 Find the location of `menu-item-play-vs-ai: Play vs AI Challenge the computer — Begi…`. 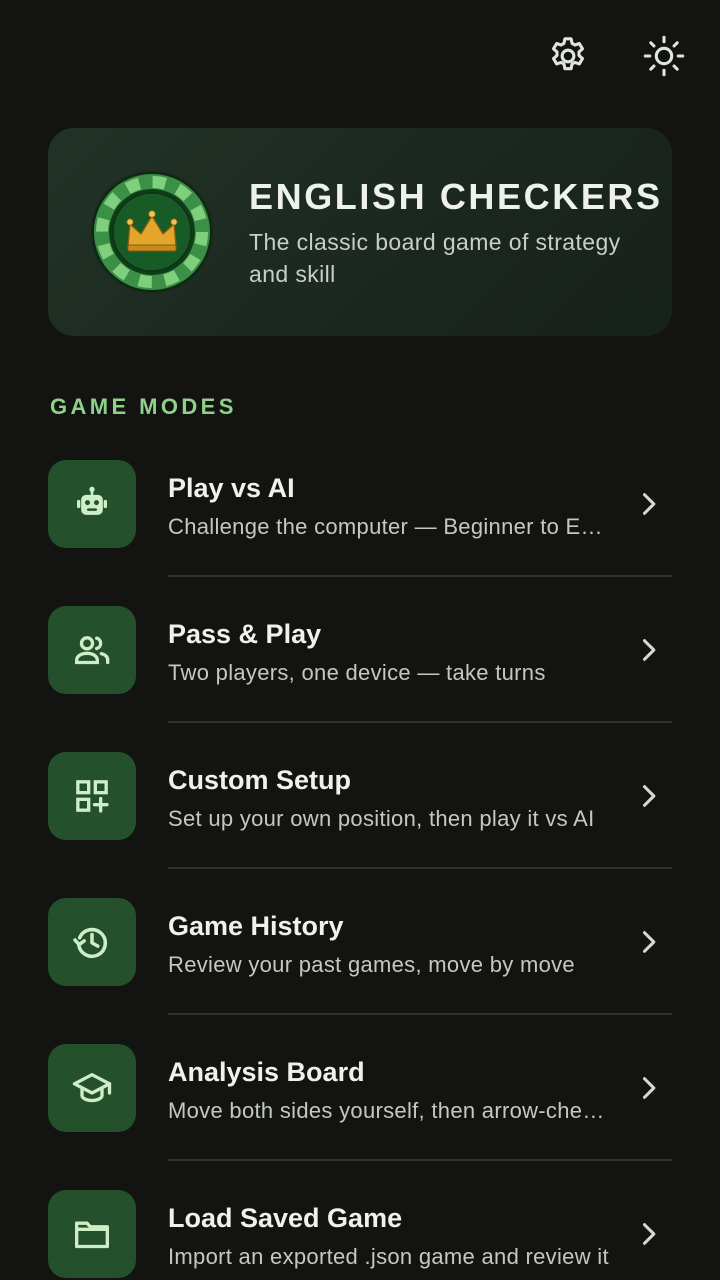

menu-item-play-vs-ai: Play vs AI Challenge the computer — Begi… is located at coordinates (360, 533).